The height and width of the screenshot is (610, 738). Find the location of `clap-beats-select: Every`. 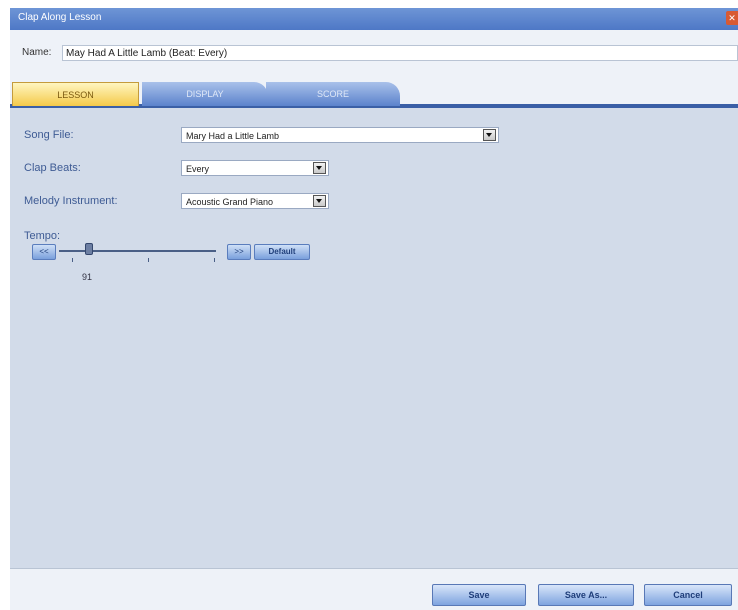

clap-beats-select: Every is located at coordinates (255, 168).